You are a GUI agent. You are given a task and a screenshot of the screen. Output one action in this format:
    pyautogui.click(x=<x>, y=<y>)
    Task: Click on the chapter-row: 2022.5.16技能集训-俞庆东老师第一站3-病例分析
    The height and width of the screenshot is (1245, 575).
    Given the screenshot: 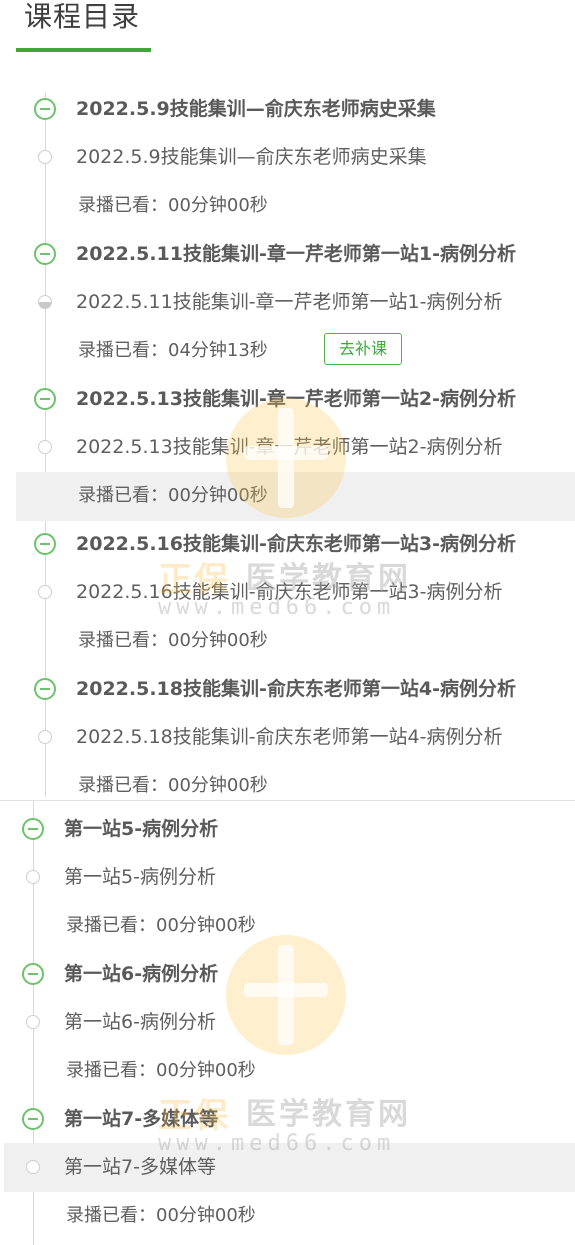 What is the action you would take?
    pyautogui.click(x=287, y=544)
    